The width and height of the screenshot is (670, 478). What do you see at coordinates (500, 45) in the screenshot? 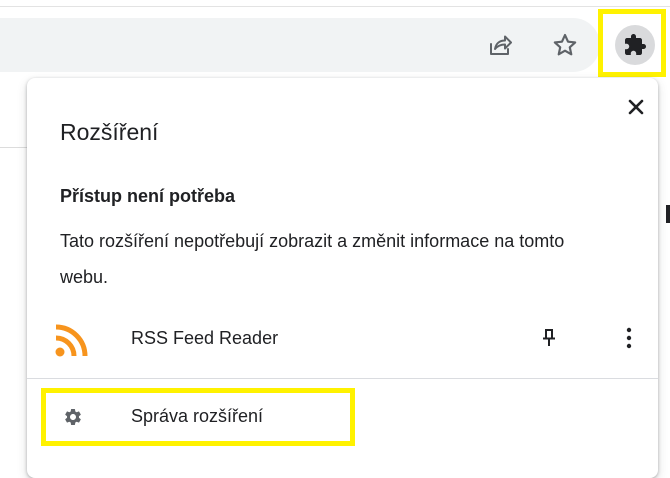
I see `share-icon` at bounding box center [500, 45].